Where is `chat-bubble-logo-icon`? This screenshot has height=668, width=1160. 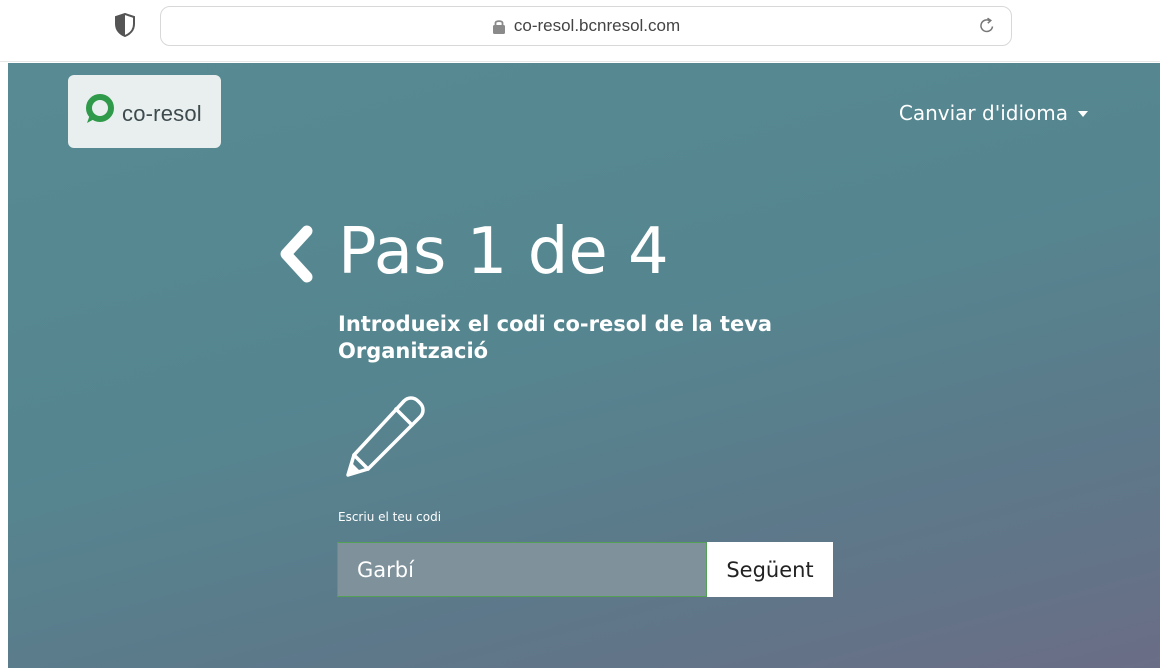
chat-bubble-logo-icon is located at coordinates (100, 108).